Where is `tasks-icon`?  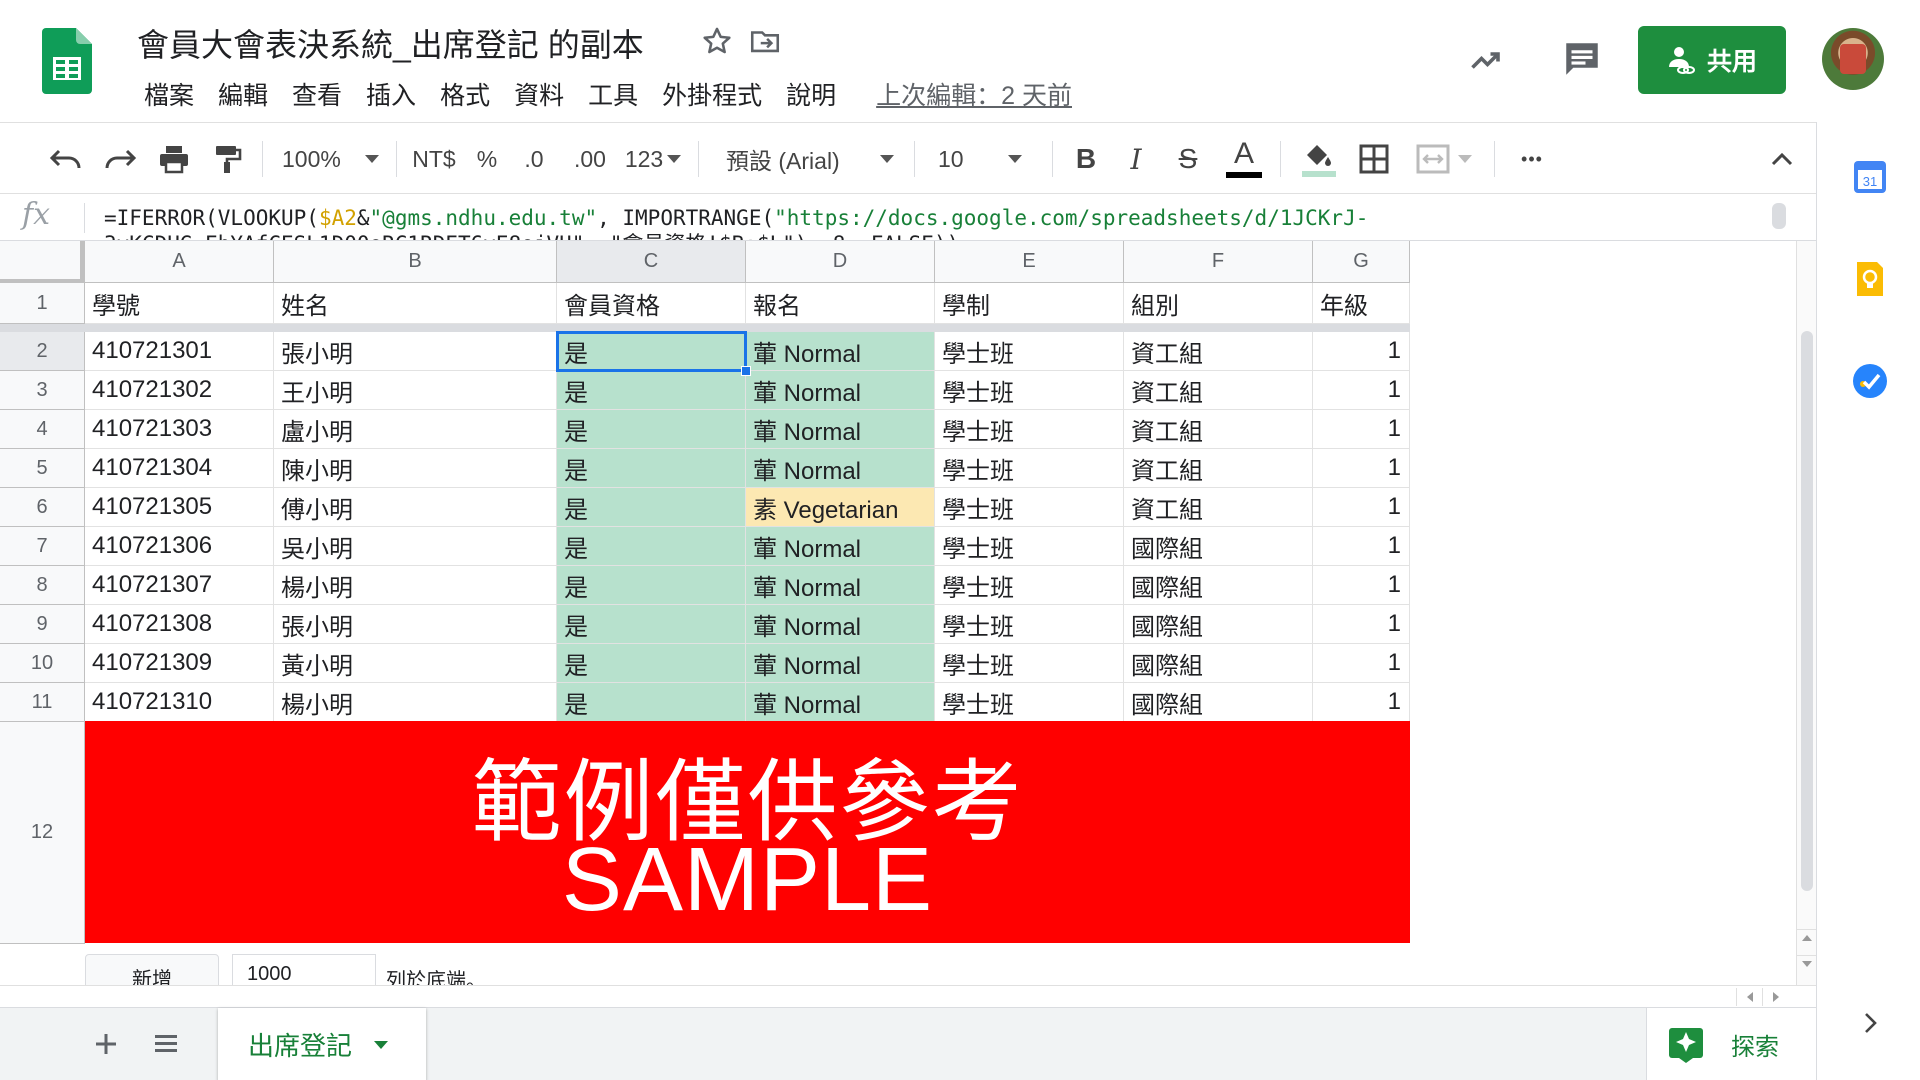 tasks-icon is located at coordinates (1870, 381).